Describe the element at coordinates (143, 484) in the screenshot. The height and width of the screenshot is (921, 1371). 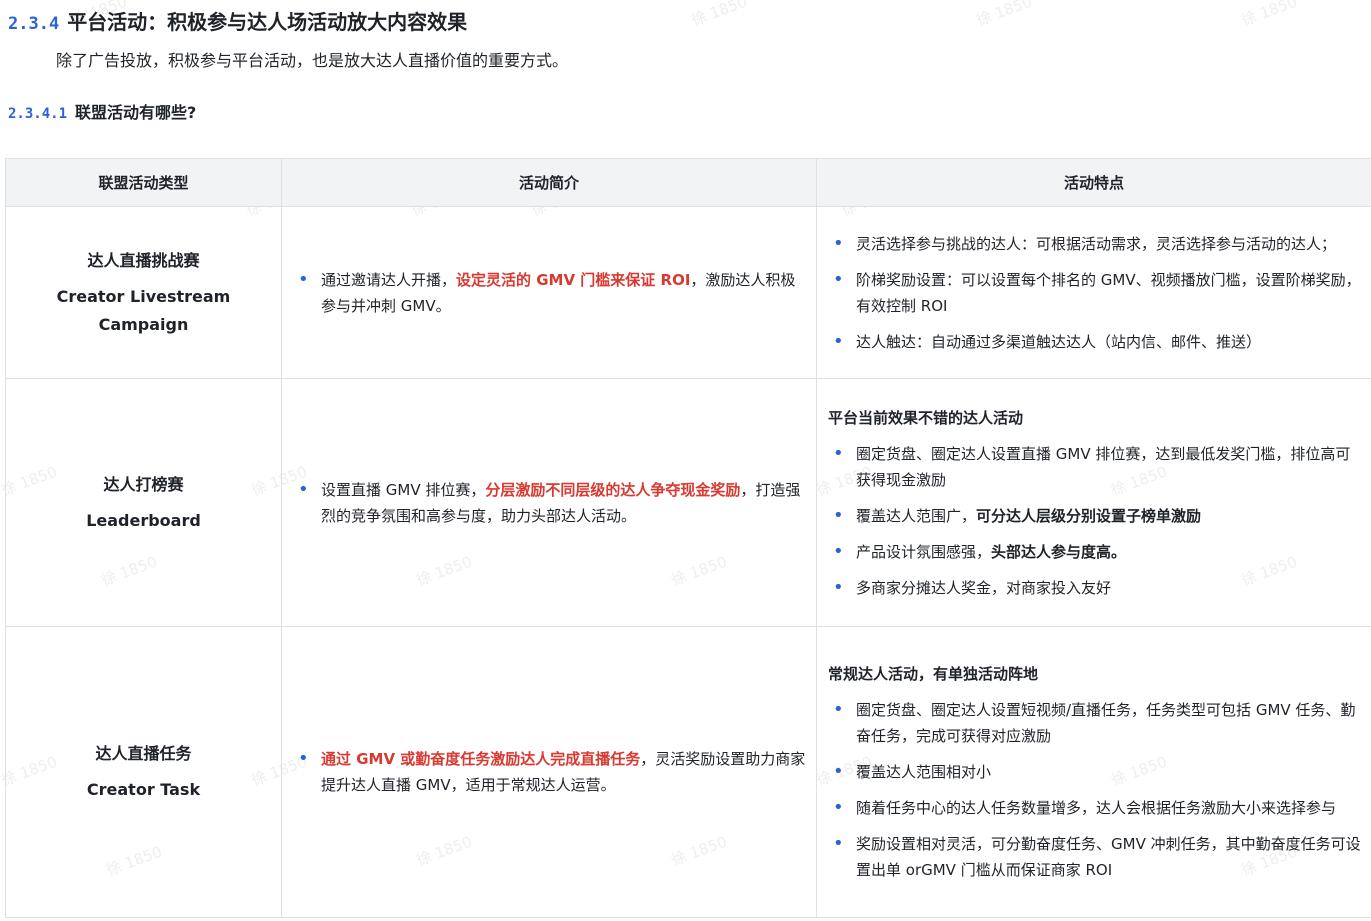
I see `activity-type-cn: 达人打榜赛` at that location.